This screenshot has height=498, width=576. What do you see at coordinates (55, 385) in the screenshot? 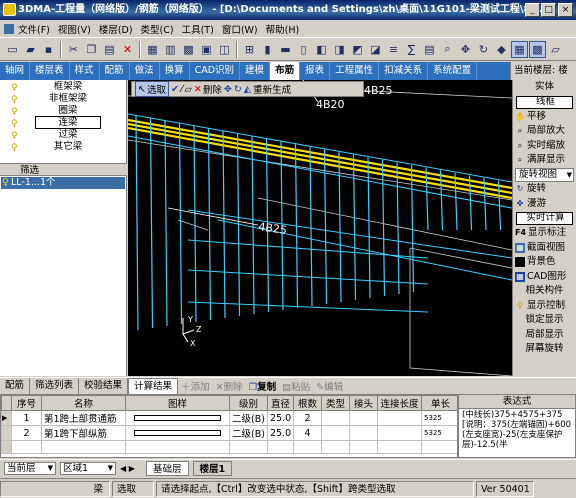
I see `tab-filter-list: 筛选列表` at bounding box center [55, 385].